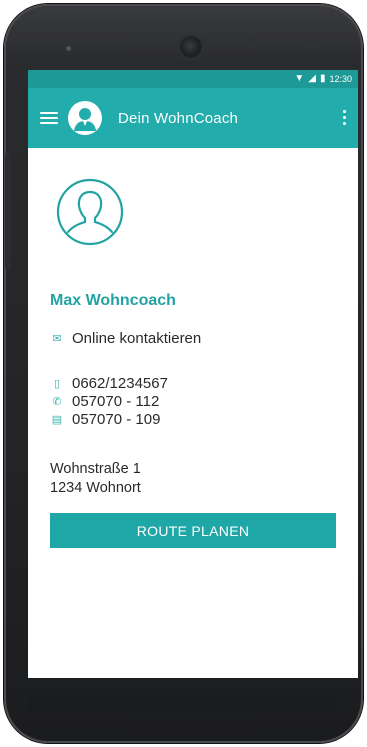 The width and height of the screenshot is (367, 747). What do you see at coordinates (340, 79) in the screenshot?
I see `status-time: 12:30` at bounding box center [340, 79].